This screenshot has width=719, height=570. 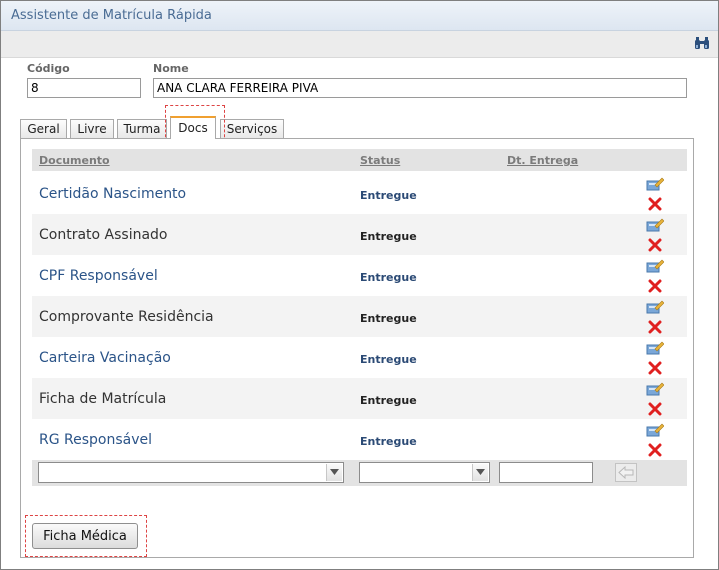 I want to click on nome-label: Nome, so click(x=171, y=68).